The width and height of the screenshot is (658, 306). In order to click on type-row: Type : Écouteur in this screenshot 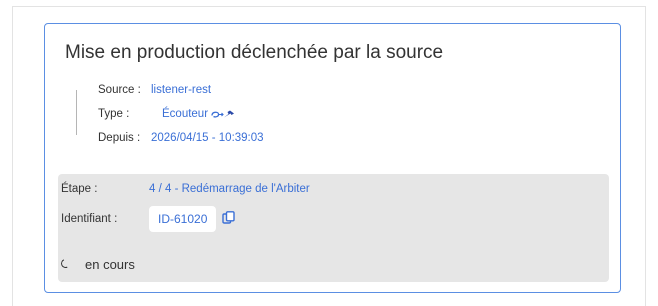, I will do `click(181, 120)`.